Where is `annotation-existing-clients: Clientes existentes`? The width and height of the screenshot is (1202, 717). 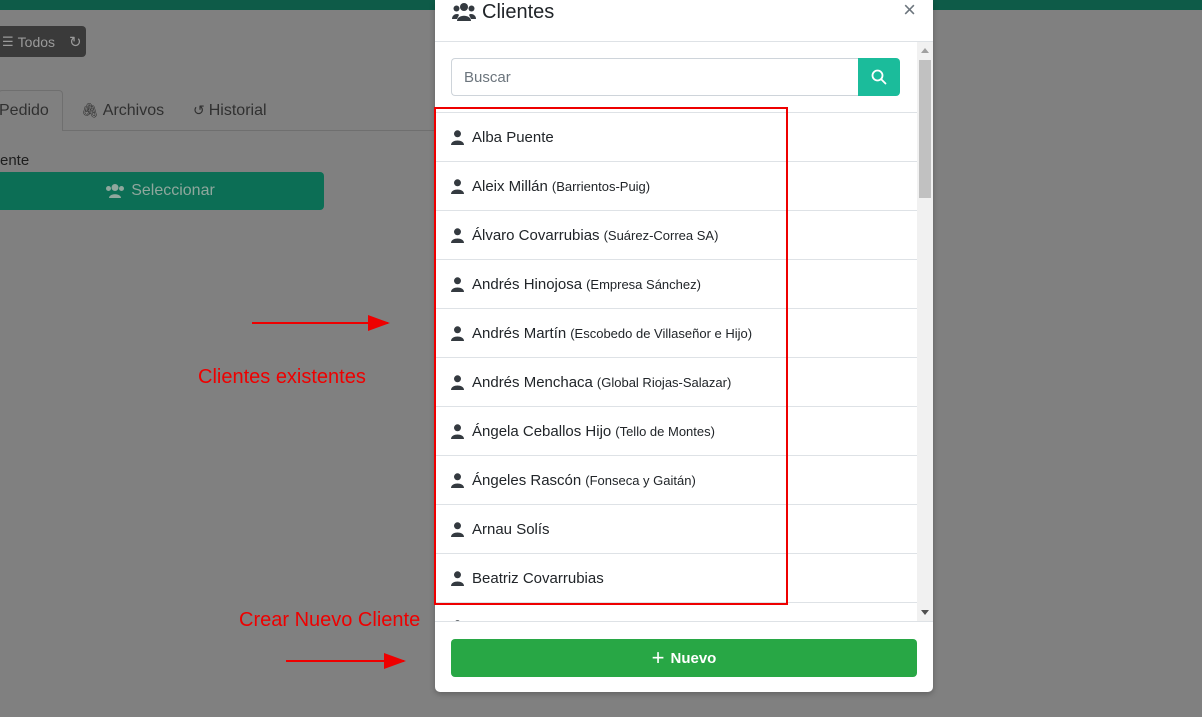 annotation-existing-clients: Clientes existentes is located at coordinates (282, 377).